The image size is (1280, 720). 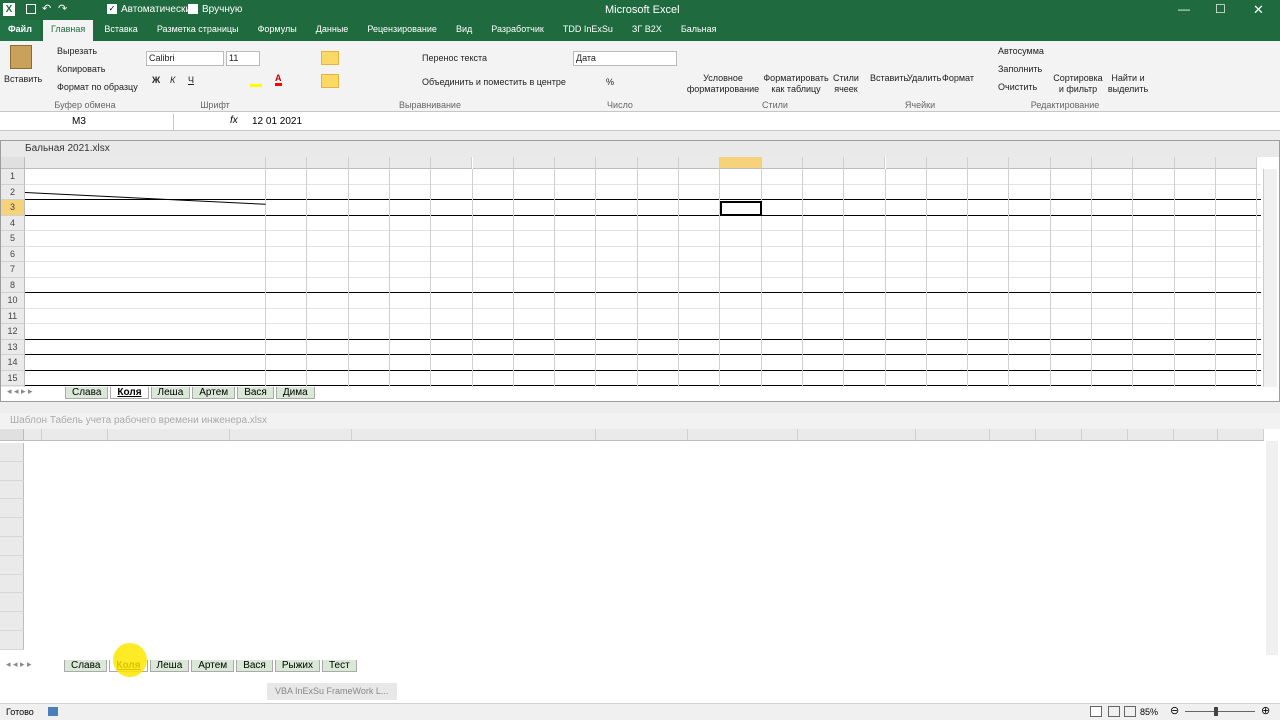 I want to click on row-header: 15, so click(x=13, y=378).